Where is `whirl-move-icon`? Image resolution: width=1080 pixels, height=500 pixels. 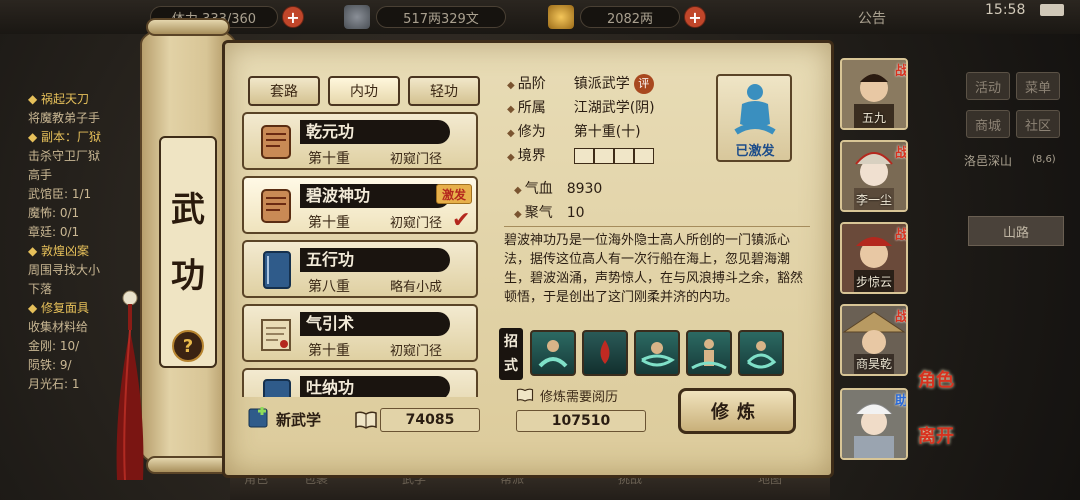 whirl-move-icon is located at coordinates (761, 355).